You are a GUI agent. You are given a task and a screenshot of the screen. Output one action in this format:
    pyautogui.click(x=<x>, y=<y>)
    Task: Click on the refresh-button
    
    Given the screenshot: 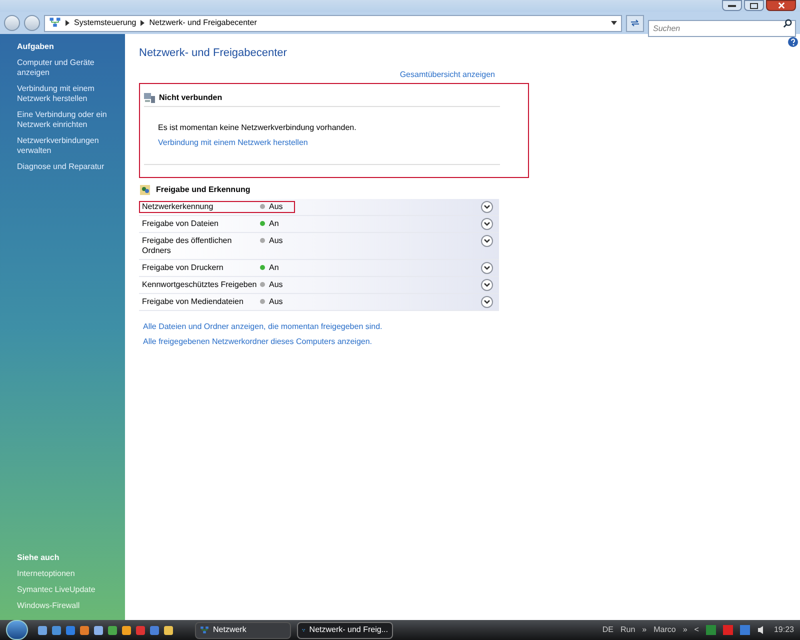 What is the action you would take?
    pyautogui.click(x=635, y=23)
    